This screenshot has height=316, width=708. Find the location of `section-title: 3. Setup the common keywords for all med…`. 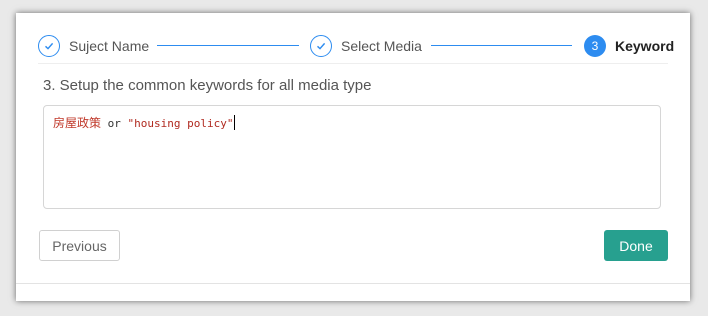

section-title: 3. Setup the common keywords for all med… is located at coordinates (207, 85).